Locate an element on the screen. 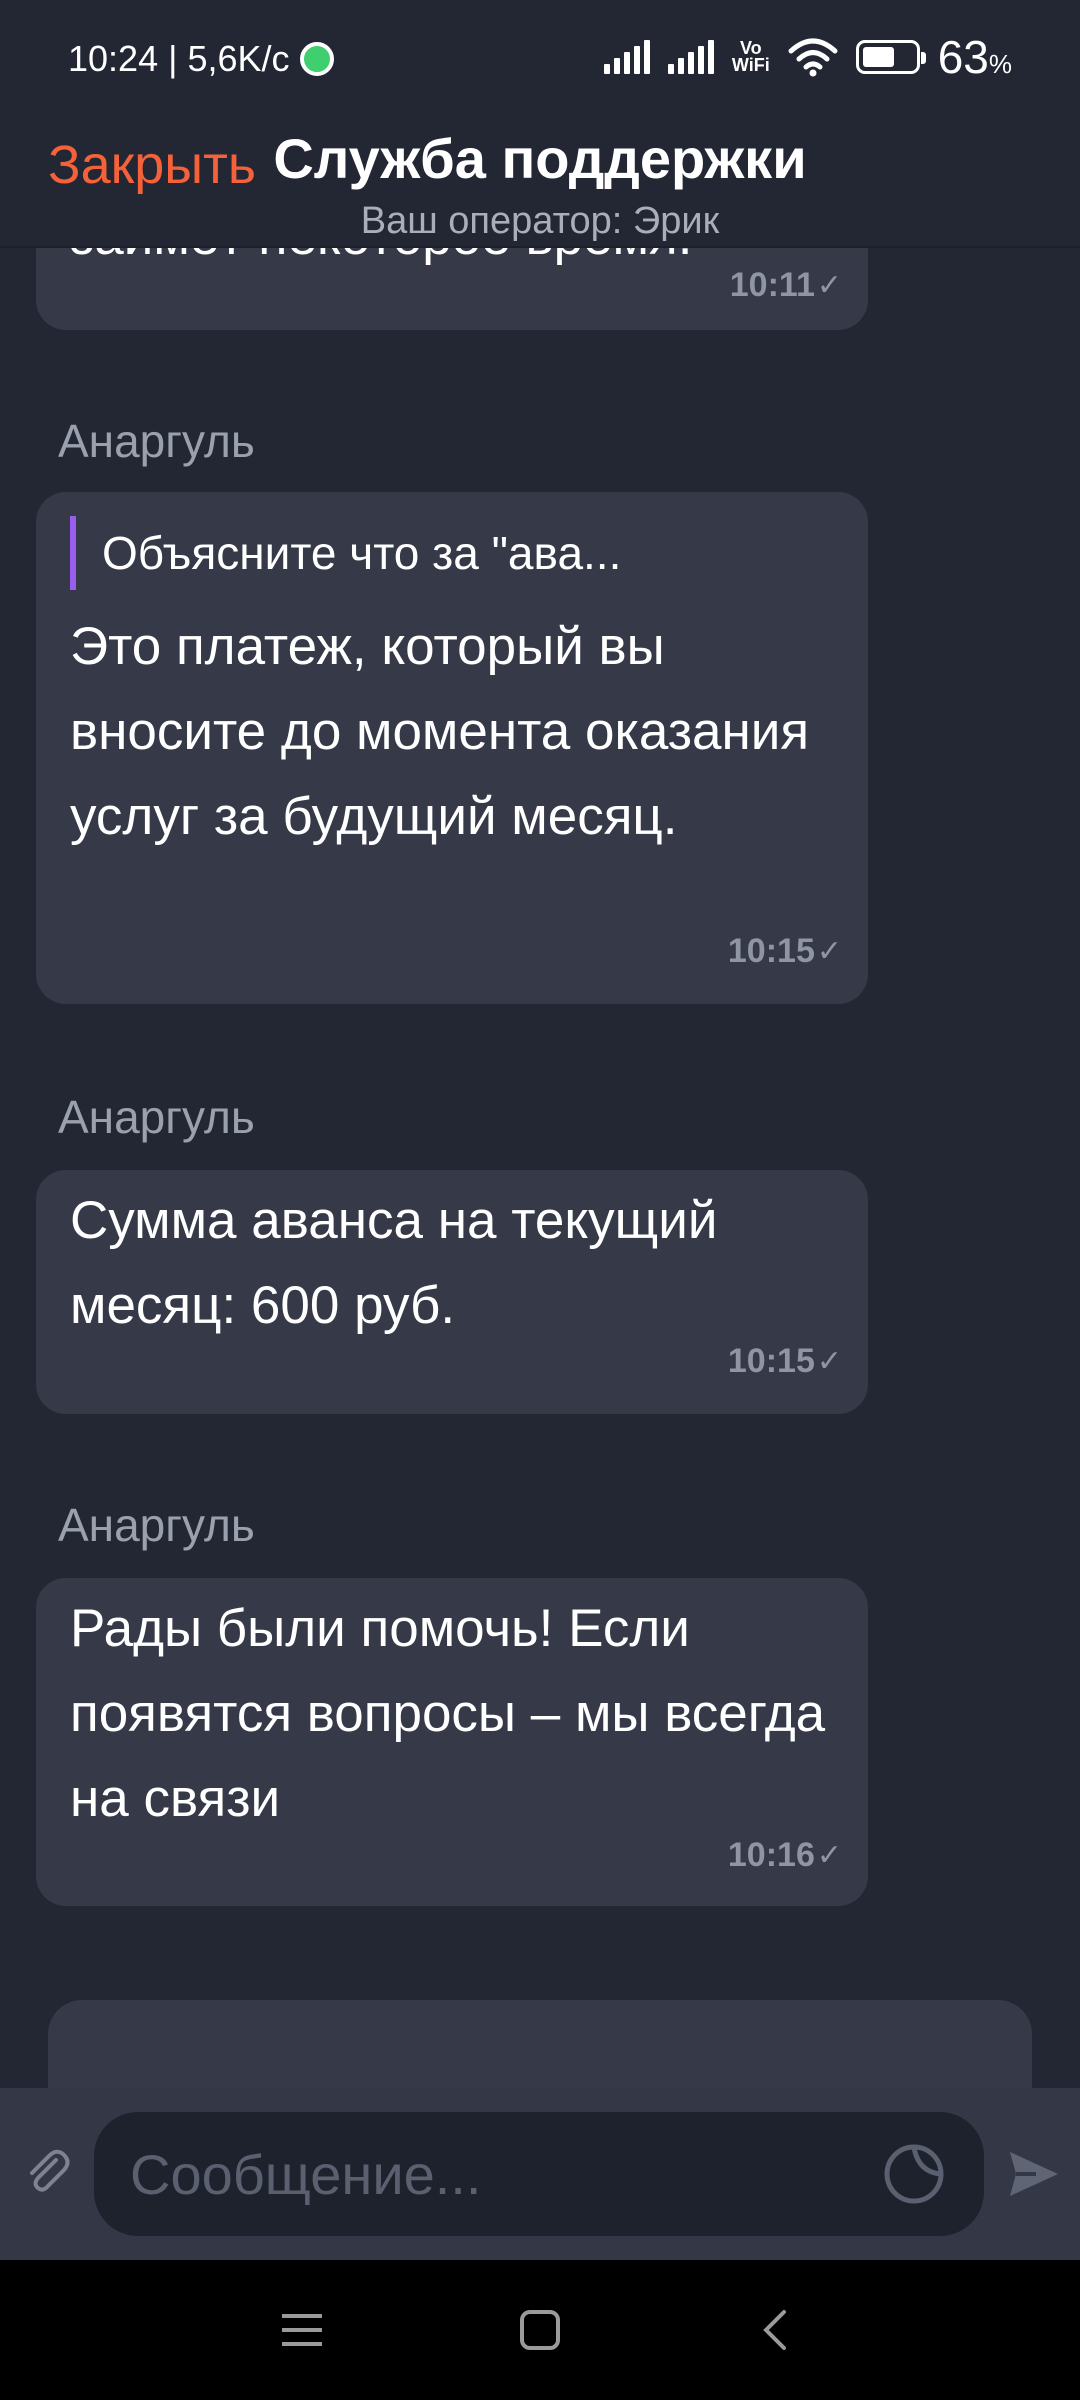 This screenshot has height=2400, width=1080. vpn-app-icon is located at coordinates (316, 59).